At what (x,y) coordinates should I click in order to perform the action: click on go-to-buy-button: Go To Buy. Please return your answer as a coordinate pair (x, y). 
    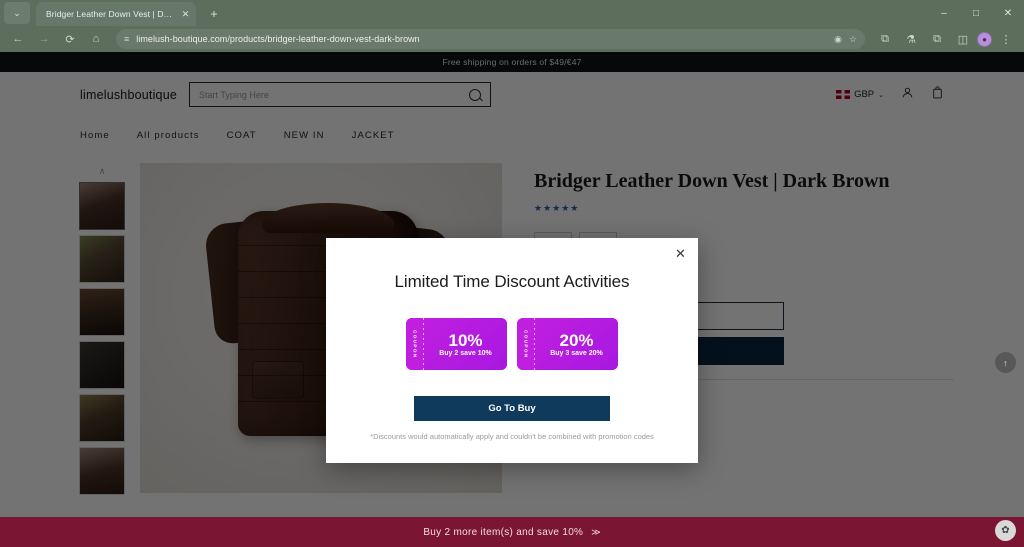
    Looking at the image, I should click on (512, 408).